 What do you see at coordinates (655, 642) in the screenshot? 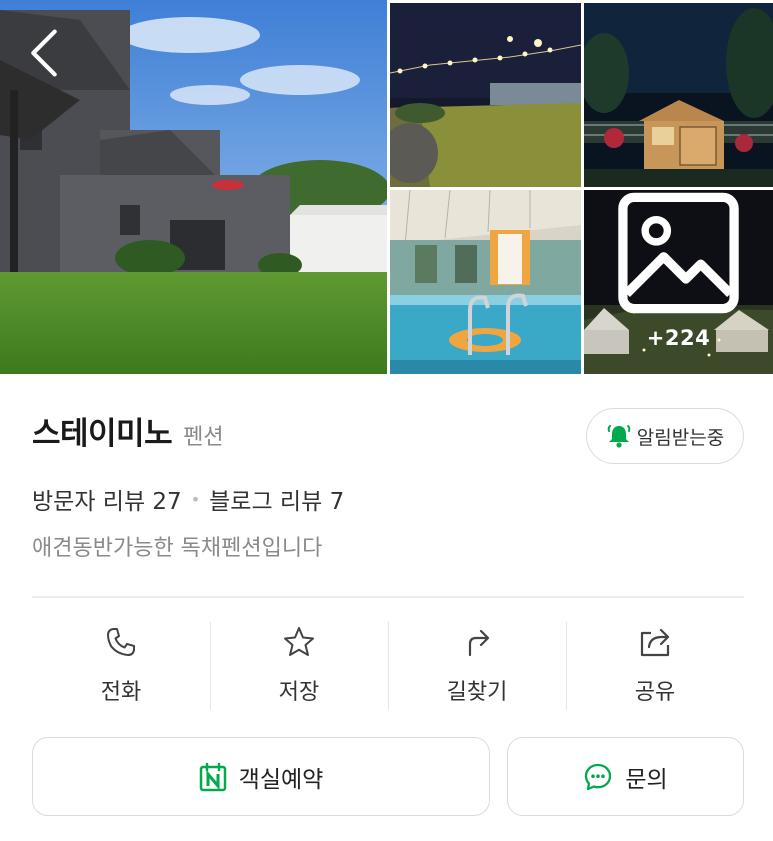
I see `share-icon` at bounding box center [655, 642].